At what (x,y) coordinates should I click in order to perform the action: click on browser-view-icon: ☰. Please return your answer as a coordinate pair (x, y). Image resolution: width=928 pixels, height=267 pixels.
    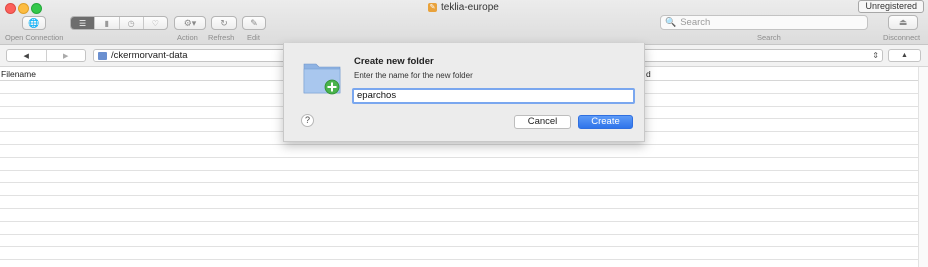
    Looking at the image, I should click on (83, 23).